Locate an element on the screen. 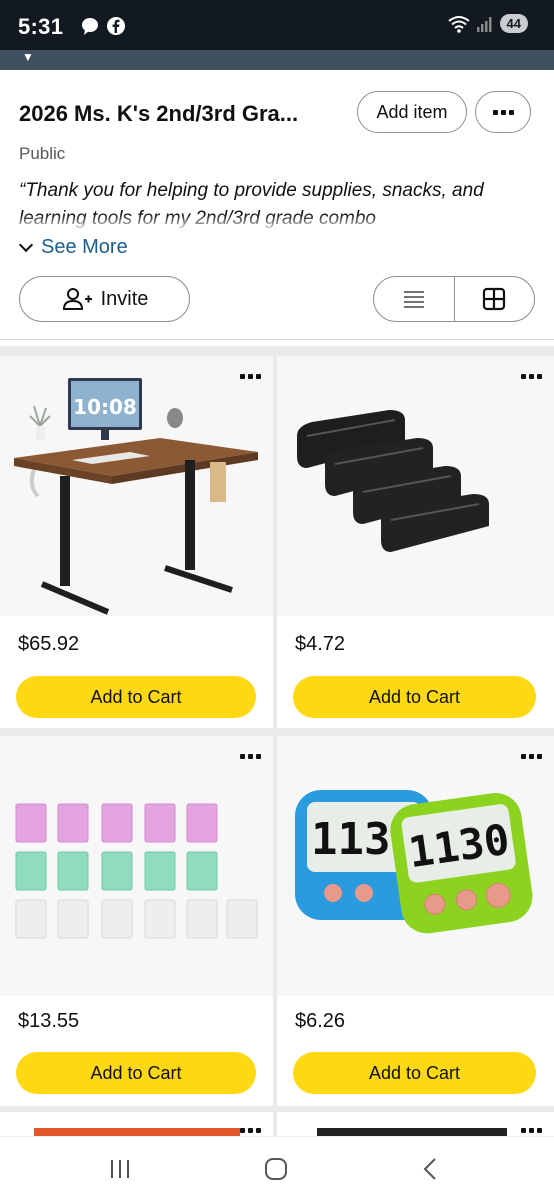 This screenshot has width=554, height=1200. more-options-icon is located at coordinates (503, 112).